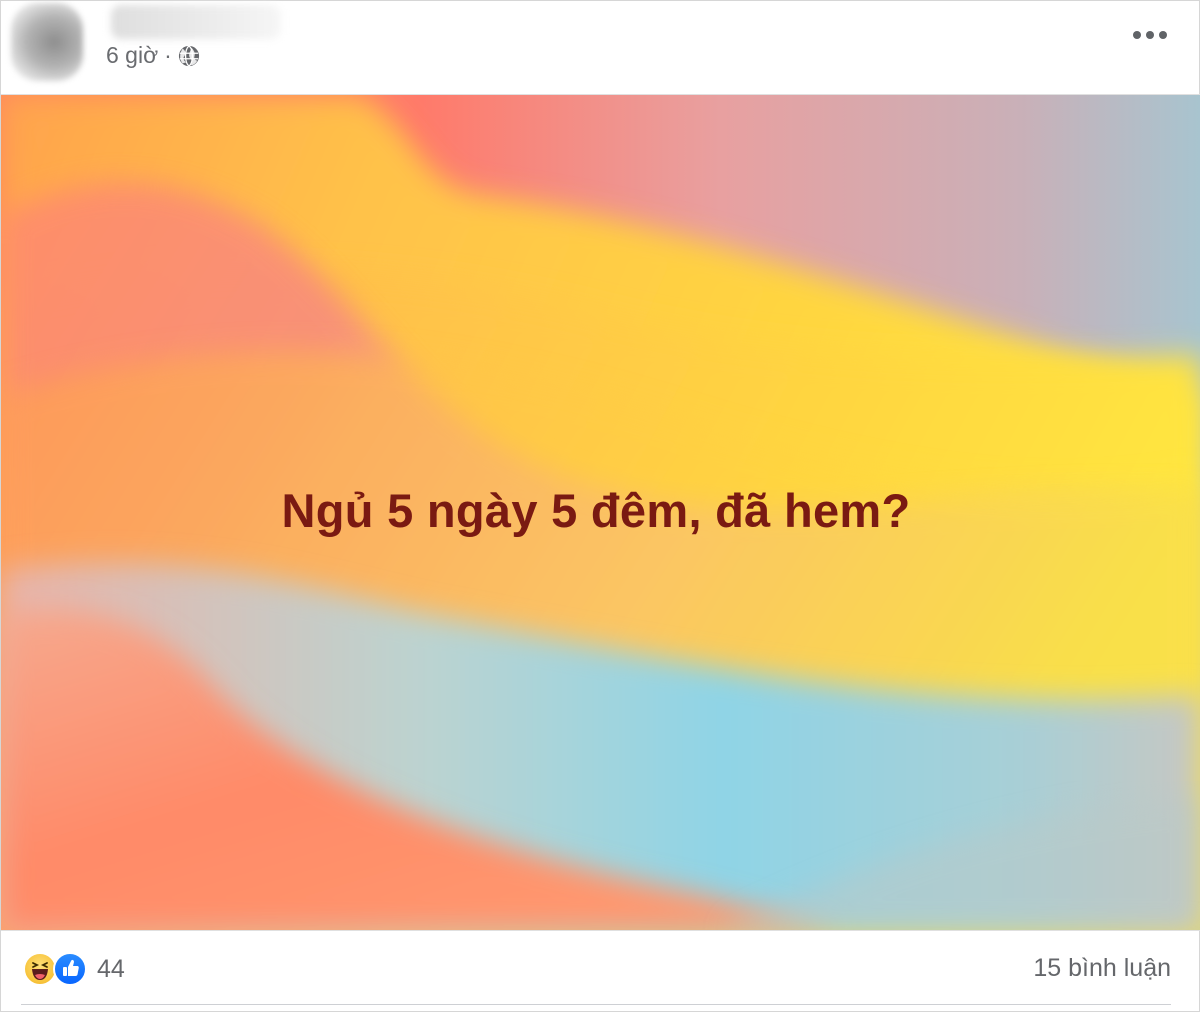 Image resolution: width=1200 pixels, height=1012 pixels. Describe the element at coordinates (40, 969) in the screenshot. I see `haha-icon` at that location.